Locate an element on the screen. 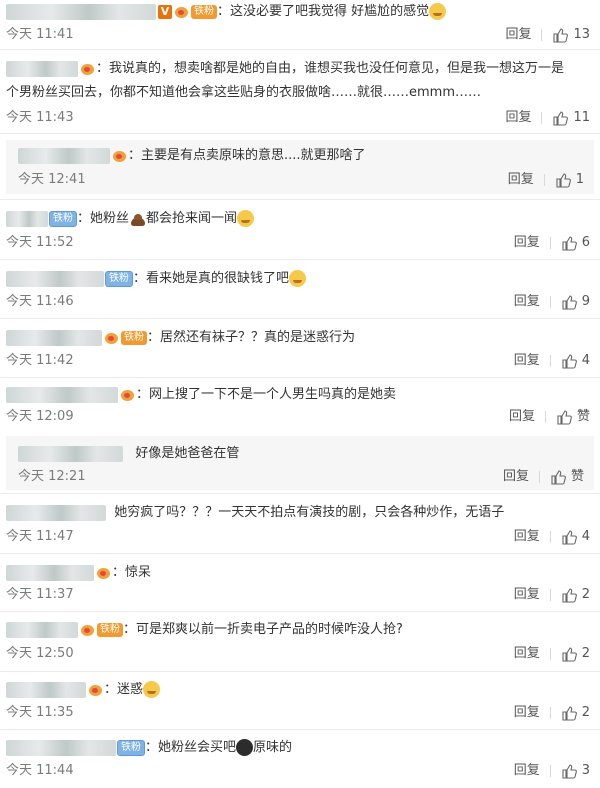 The height and width of the screenshot is (788, 600). like-button: 3 is located at coordinates (575, 771).